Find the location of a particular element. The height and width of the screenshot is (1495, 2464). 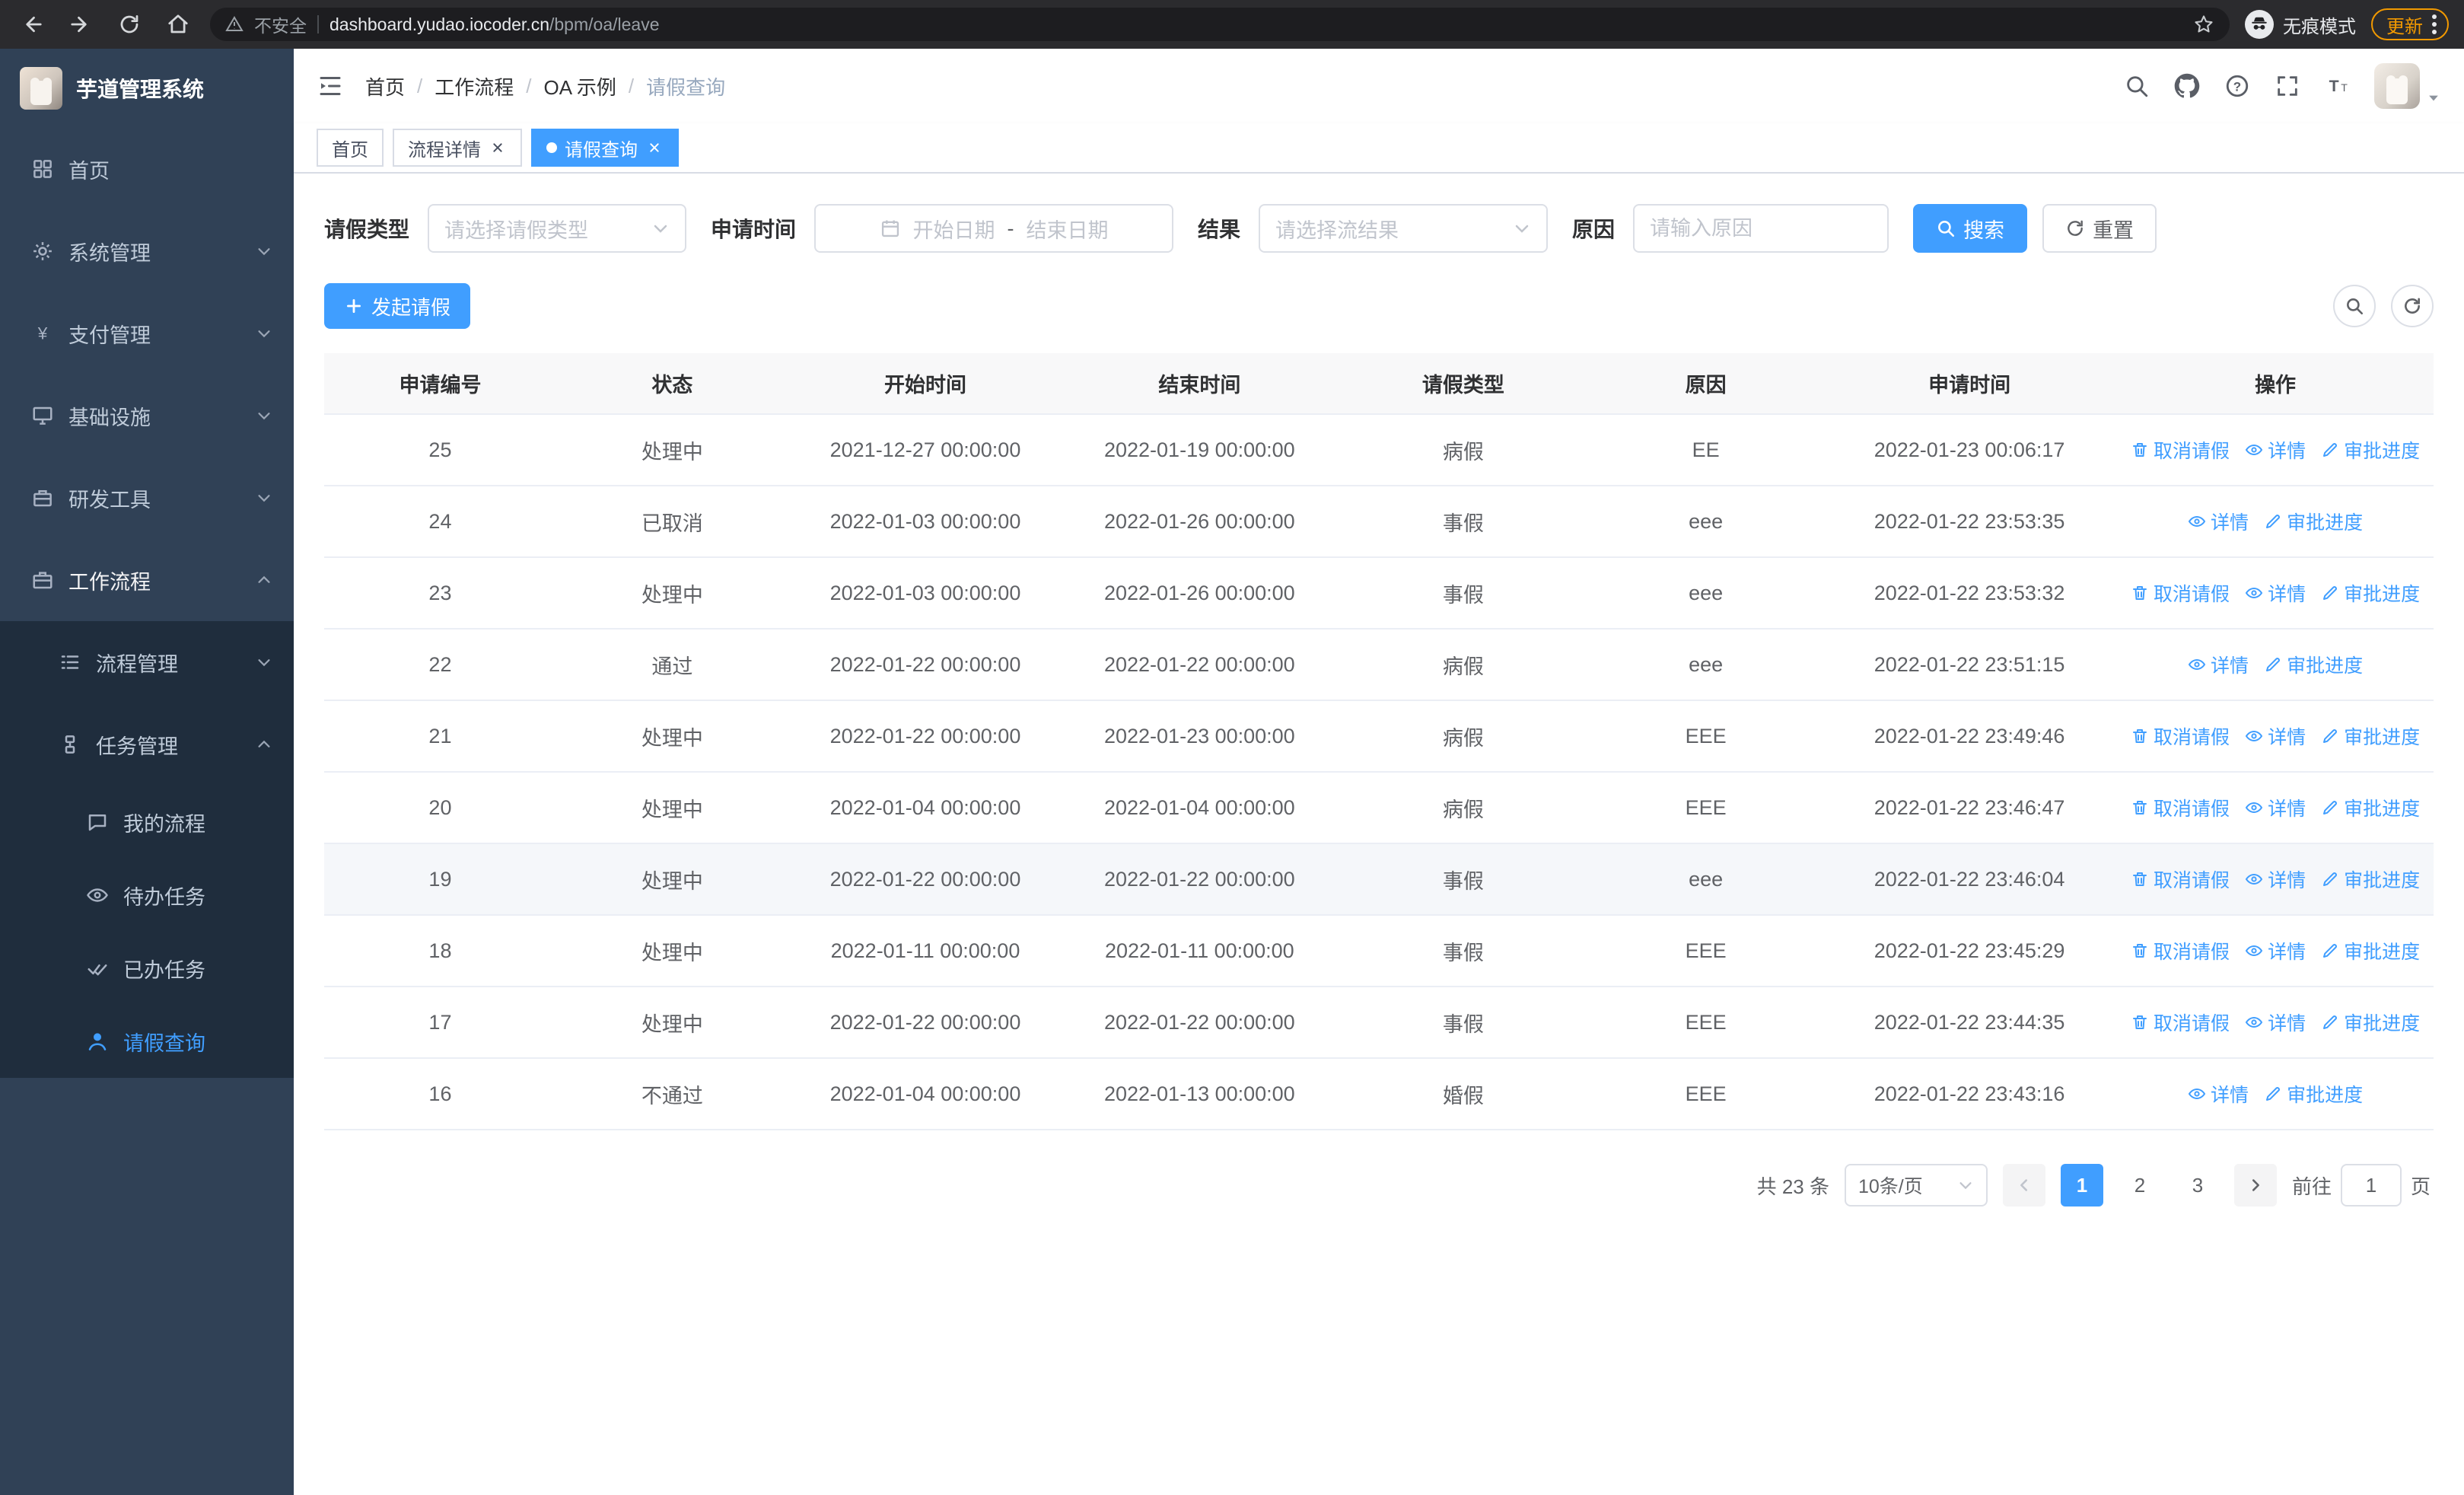

goto-page-input is located at coordinates (2371, 1186).